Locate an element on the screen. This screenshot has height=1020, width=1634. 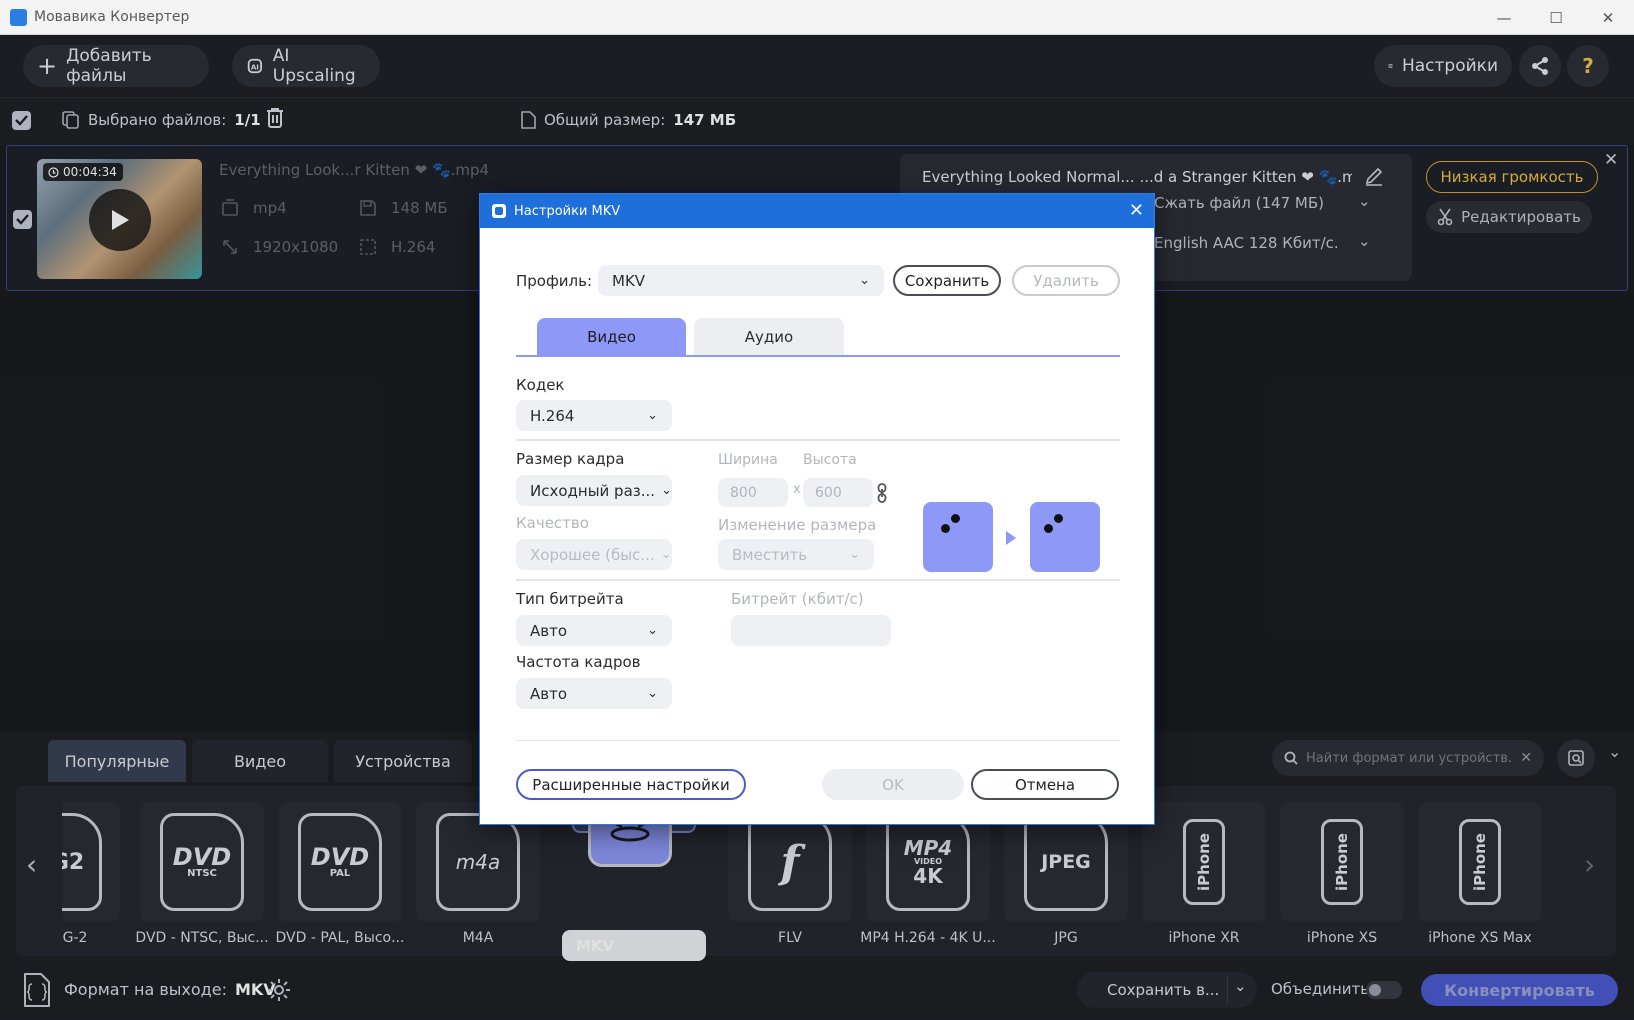
window-title: Мовавика Конвертер is located at coordinates (112, 17).